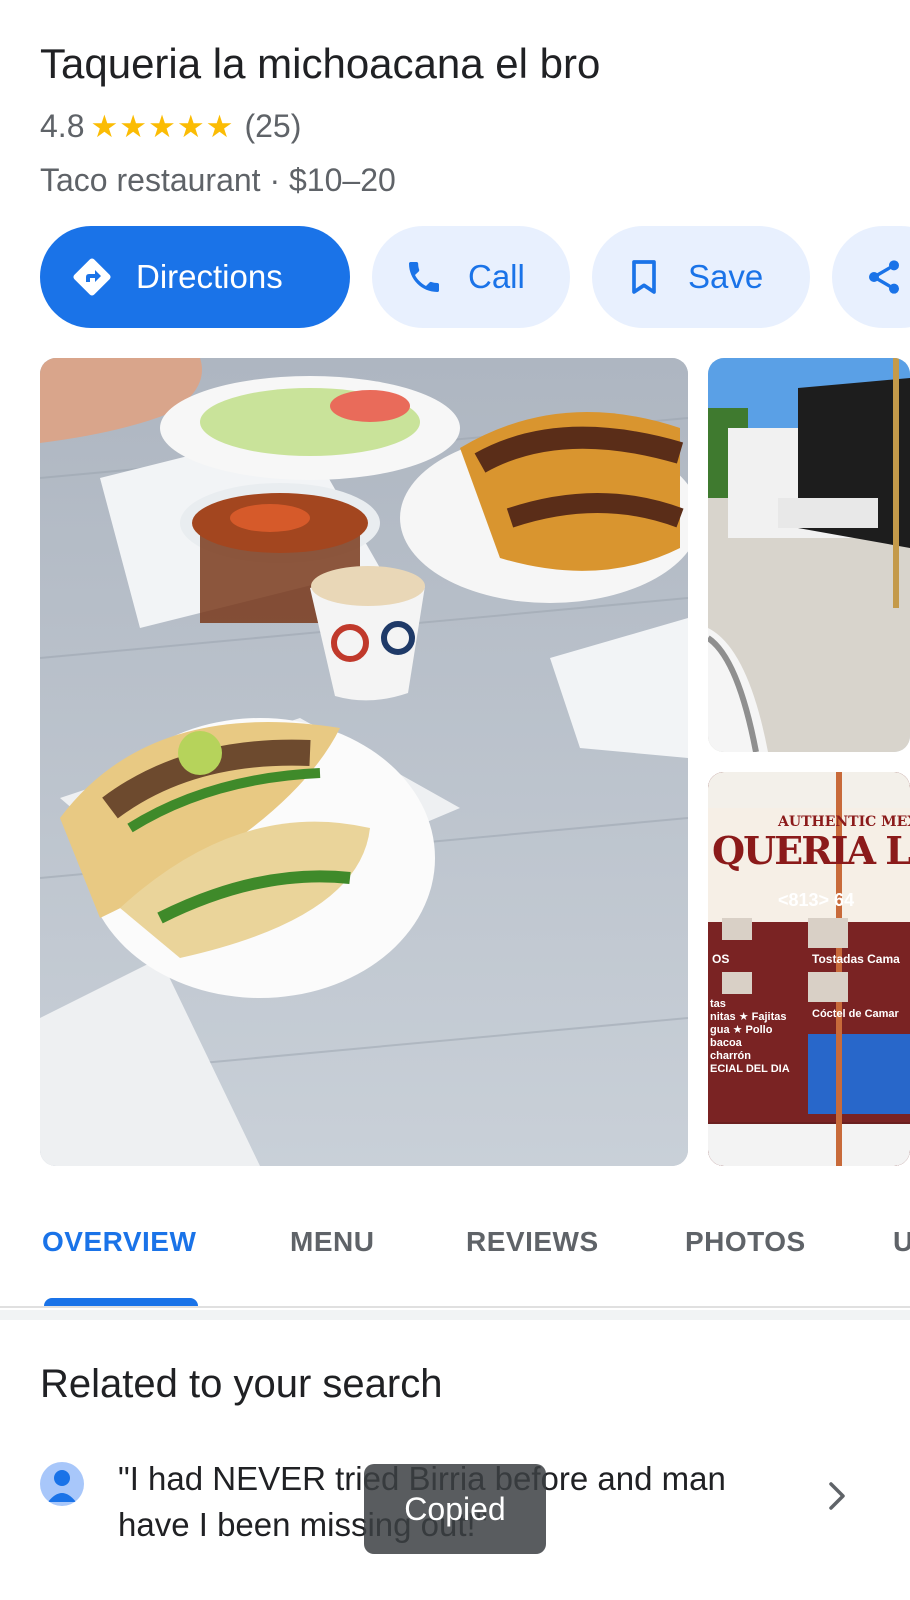  What do you see at coordinates (811, 850) in the screenshot?
I see `sign-line2: QUERIA LA MICH` at bounding box center [811, 850].